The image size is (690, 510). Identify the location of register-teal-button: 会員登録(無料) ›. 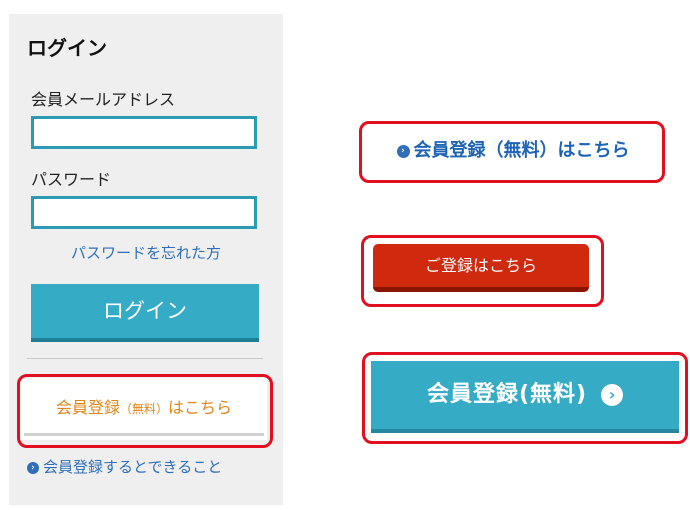
(525, 397).